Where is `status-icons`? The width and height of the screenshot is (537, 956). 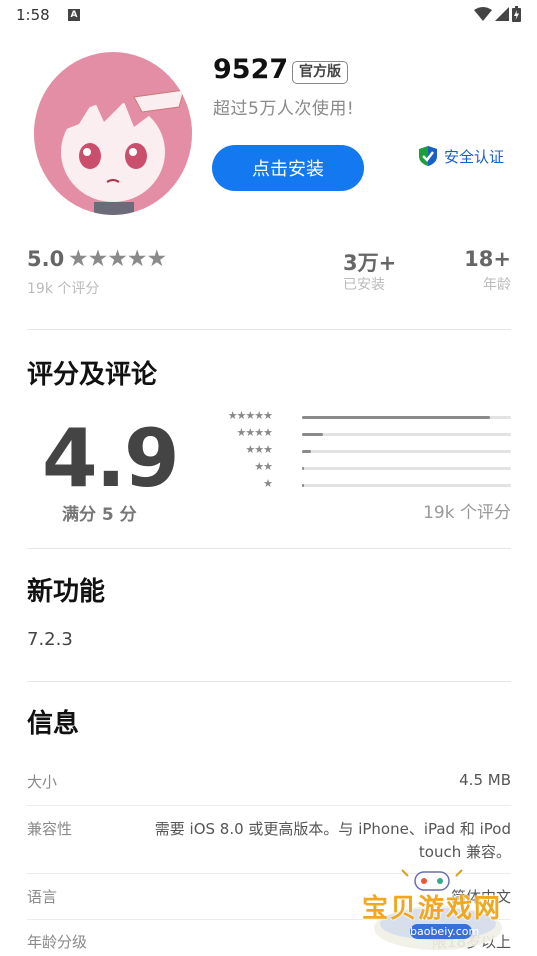
status-icons is located at coordinates (497, 14).